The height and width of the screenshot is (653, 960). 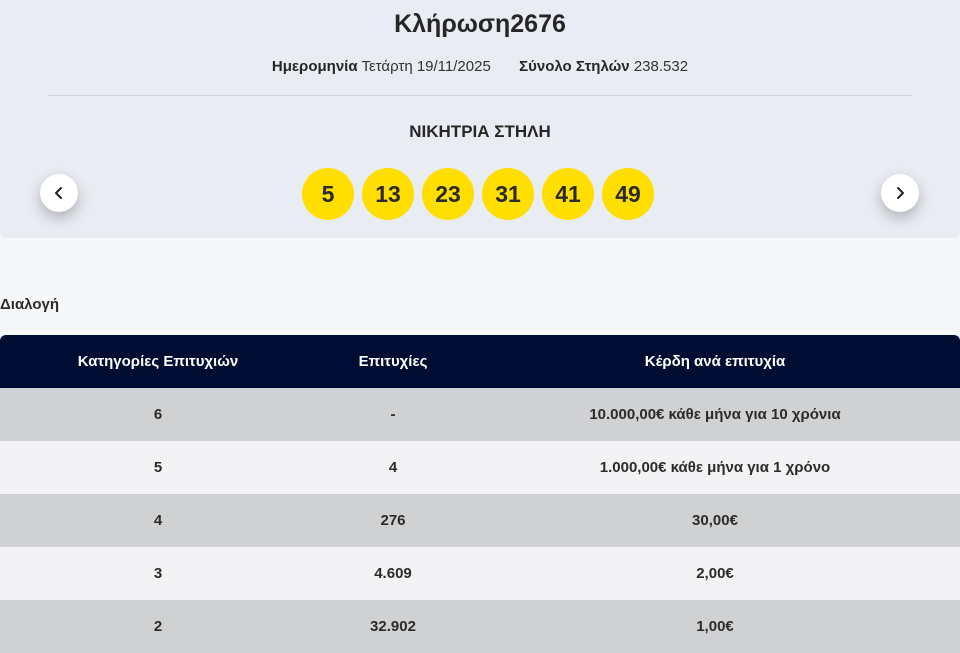 I want to click on next-draw-button, so click(x=900, y=193).